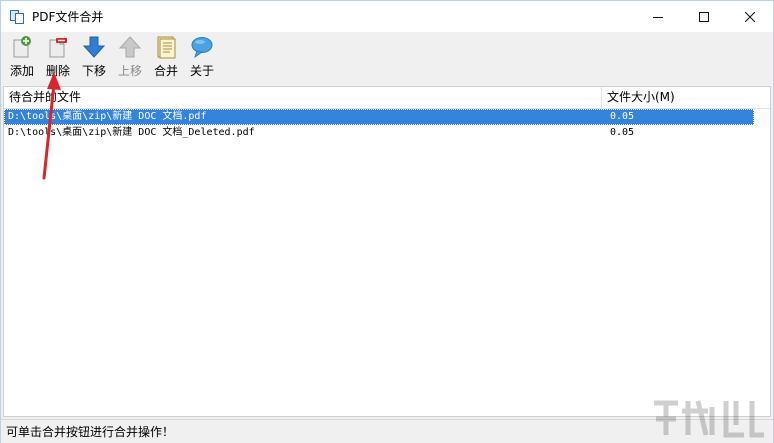 The image size is (774, 443). I want to click on add-button: 添加, so click(22, 55).